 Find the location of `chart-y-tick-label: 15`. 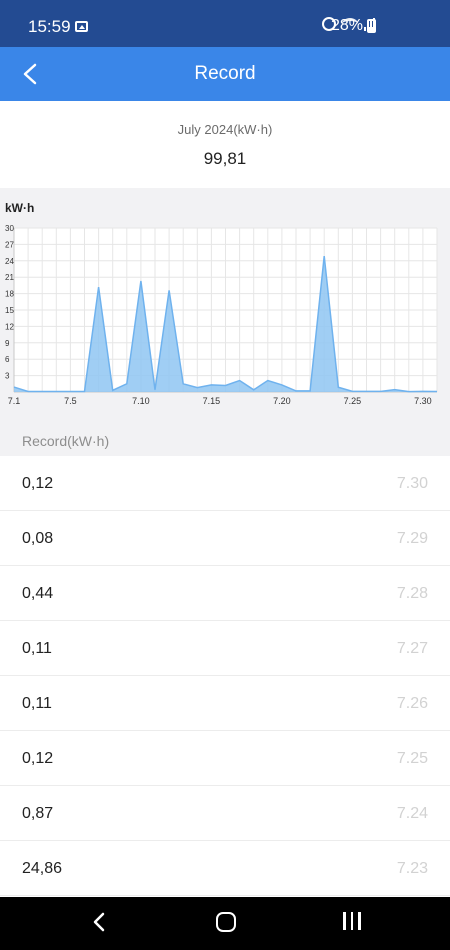

chart-y-tick-label: 15 is located at coordinates (9, 310).